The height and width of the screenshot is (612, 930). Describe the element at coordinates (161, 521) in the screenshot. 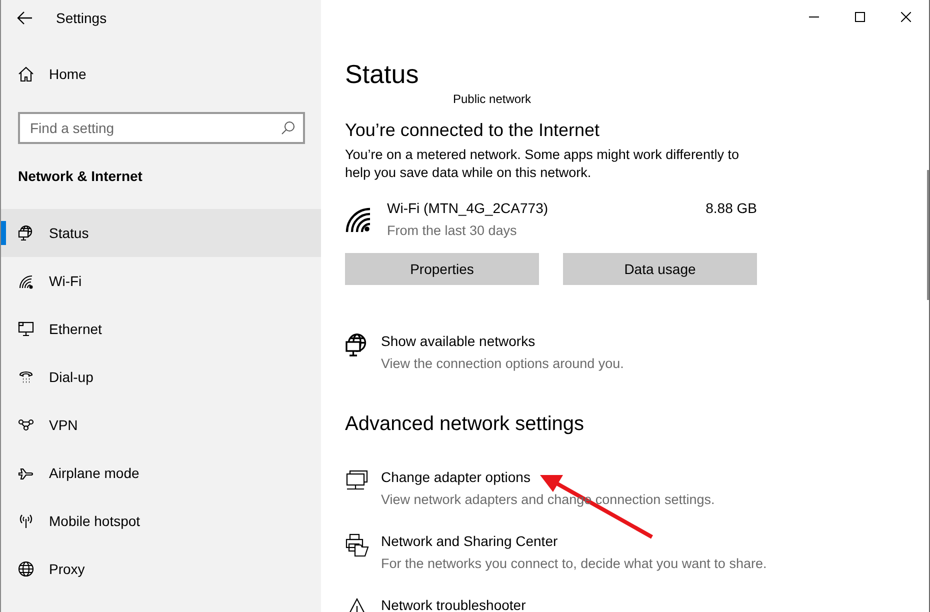

I see `sidebar-item: Mobile hotspot` at that location.